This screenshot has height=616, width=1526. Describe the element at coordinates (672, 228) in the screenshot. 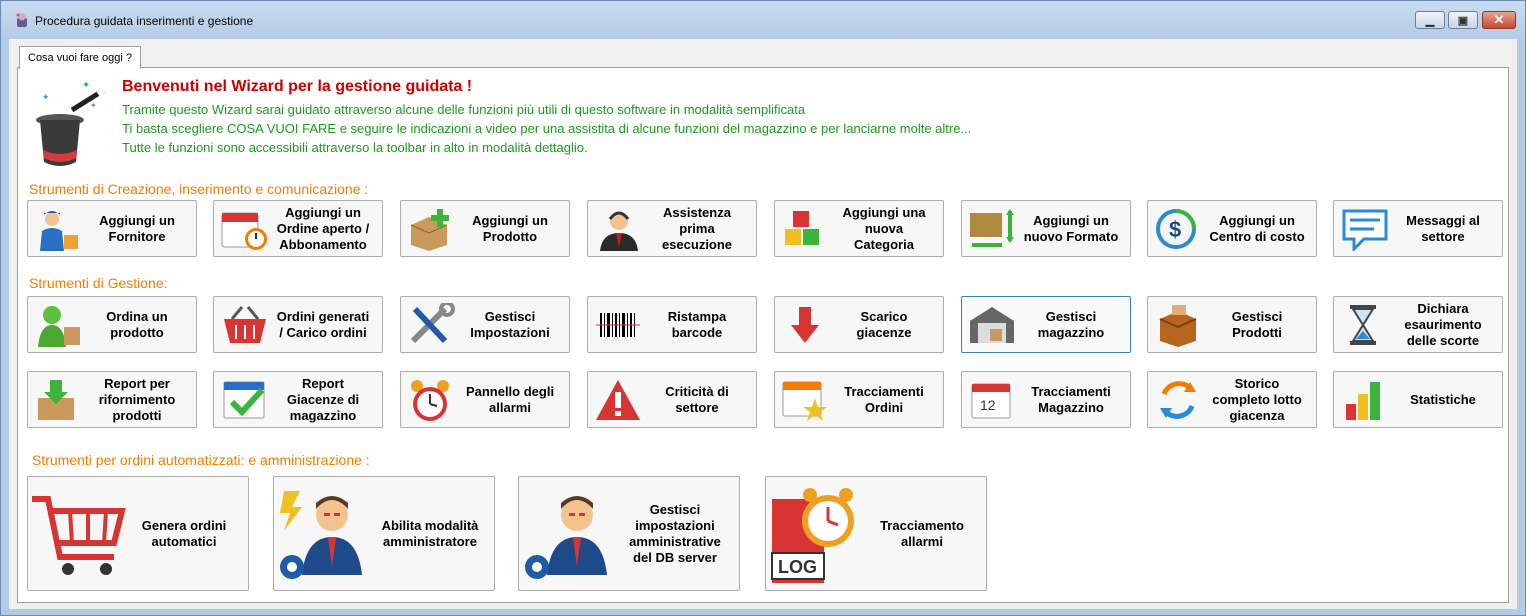

I see `support-button: Assistenza prima esecuzione` at that location.